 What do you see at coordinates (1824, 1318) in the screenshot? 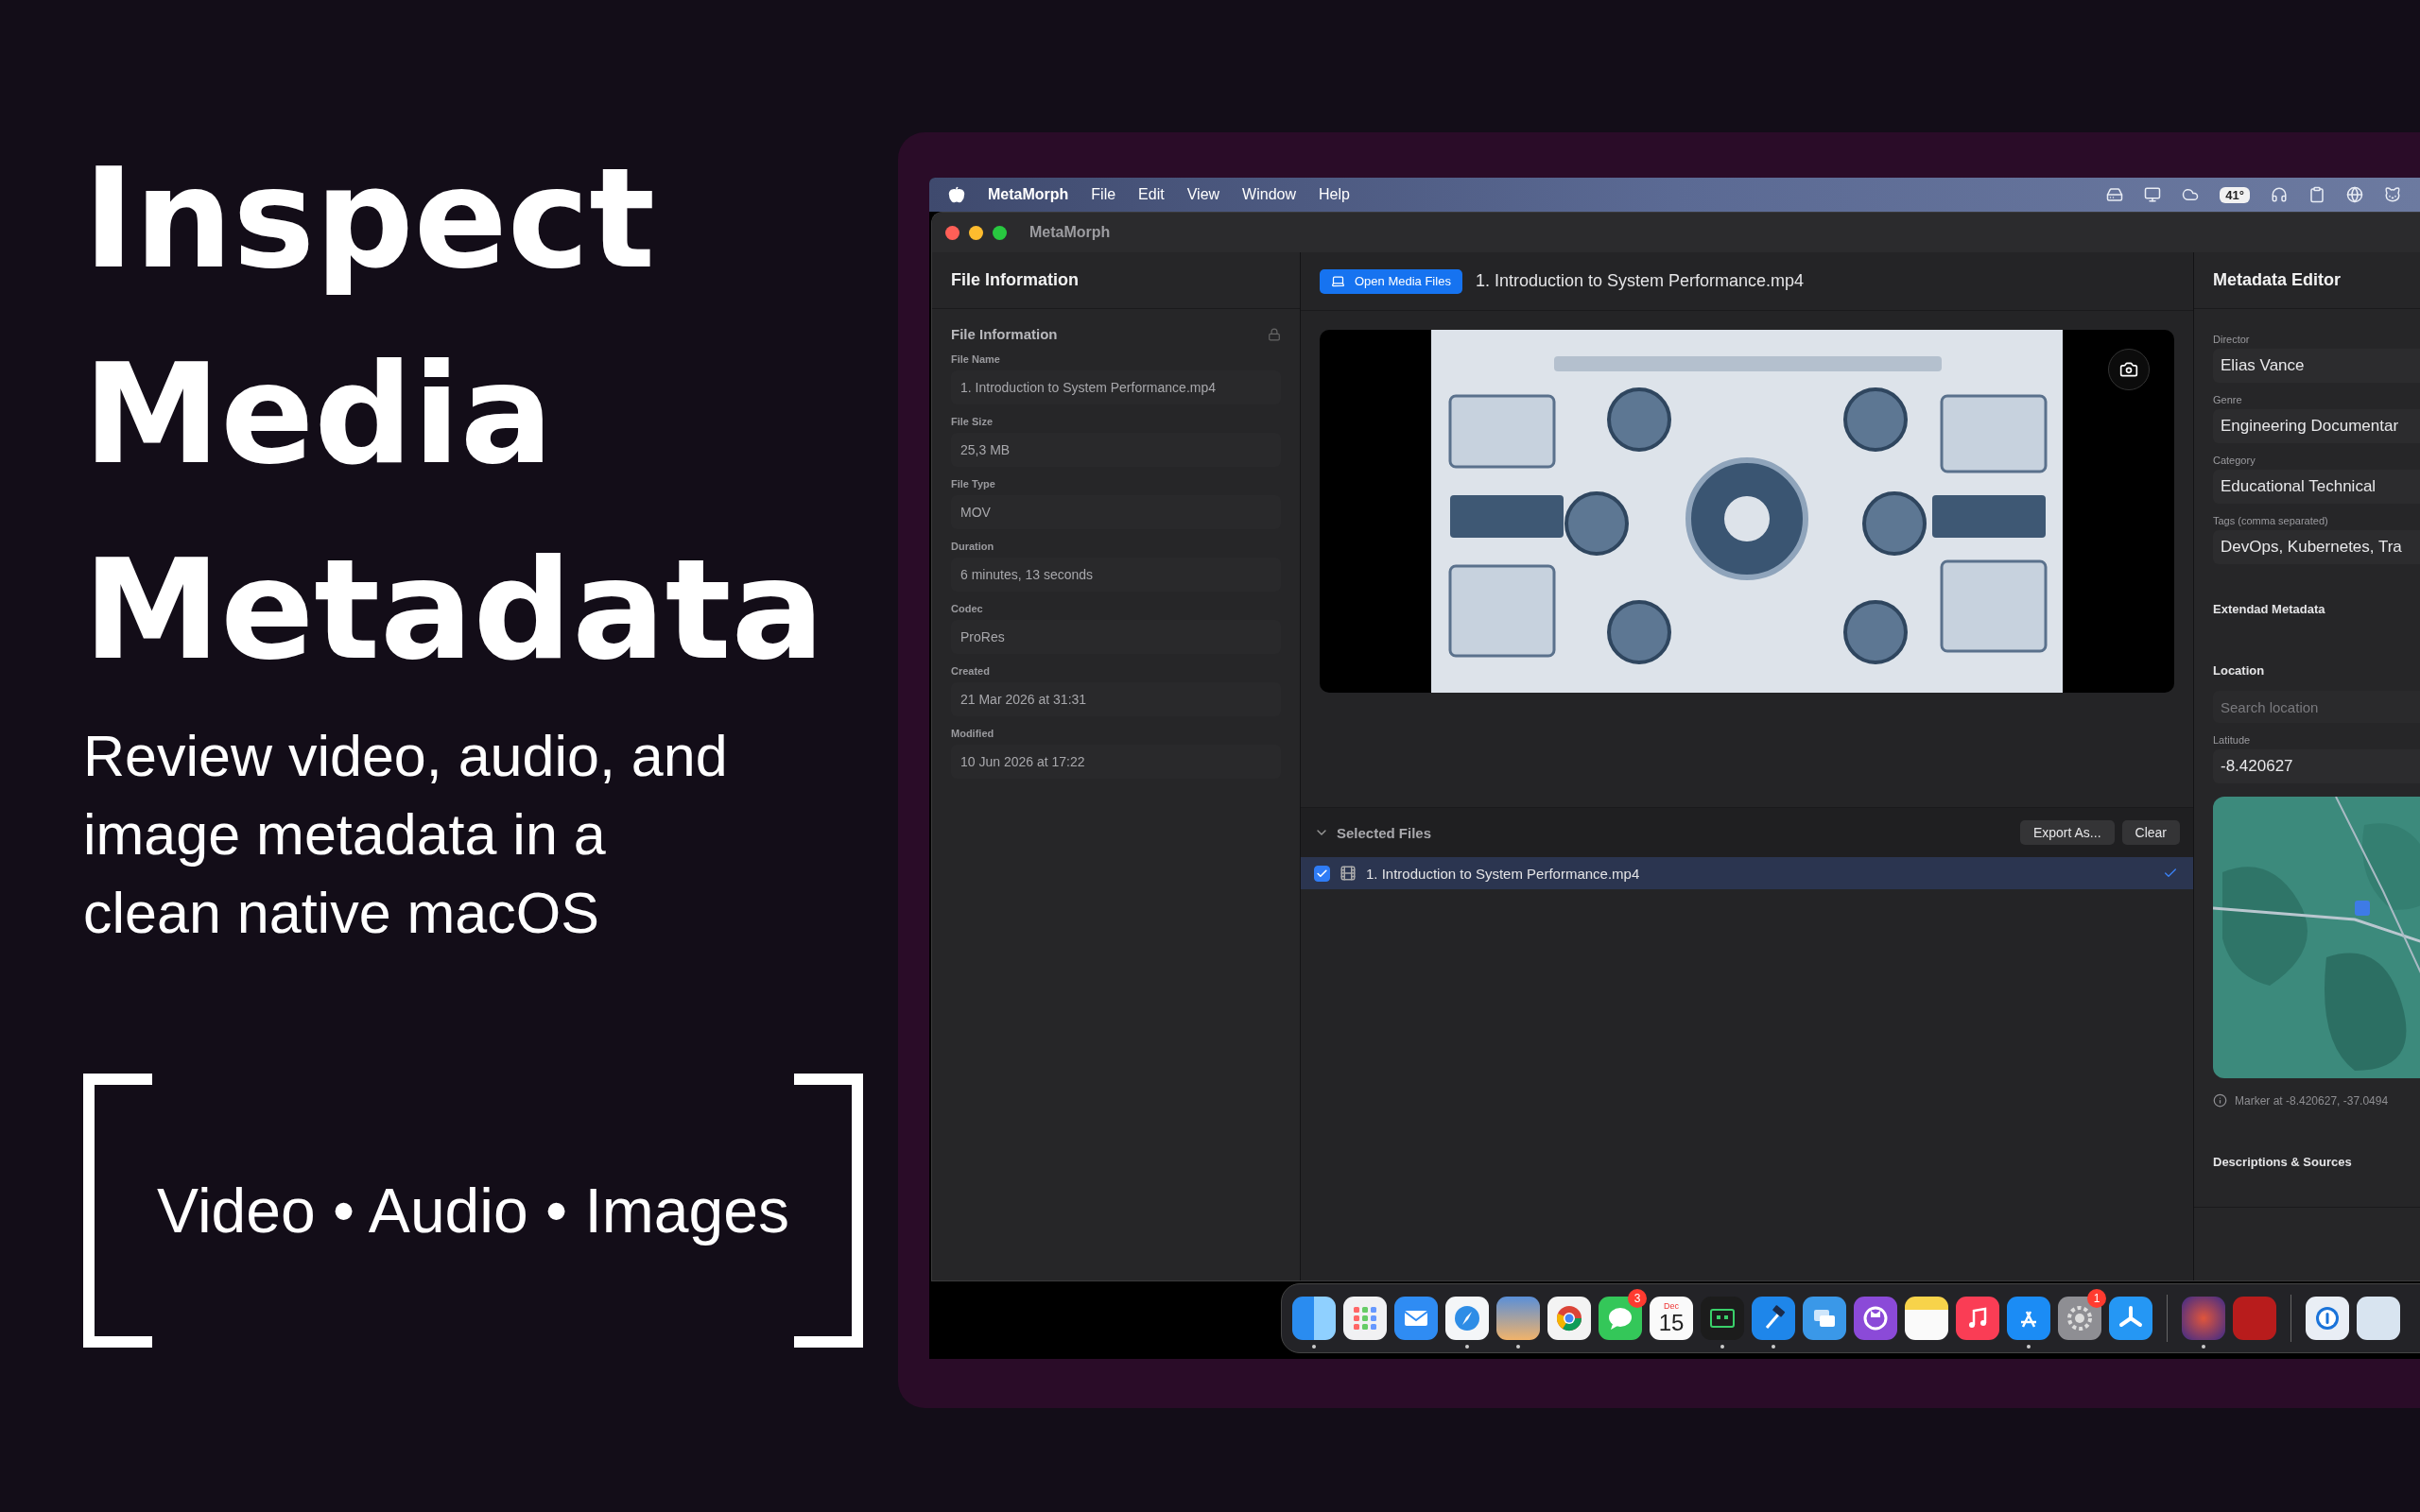
I see `windows-icon` at bounding box center [1824, 1318].